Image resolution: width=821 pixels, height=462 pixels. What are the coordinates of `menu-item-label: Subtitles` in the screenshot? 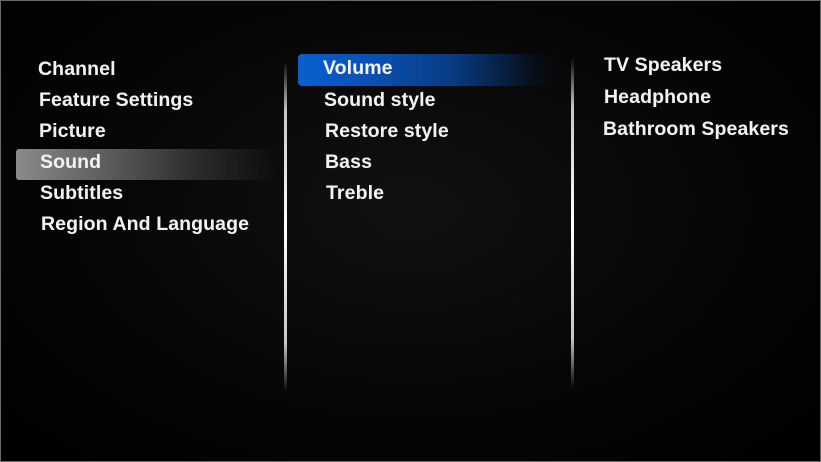 It's located at (82, 193).